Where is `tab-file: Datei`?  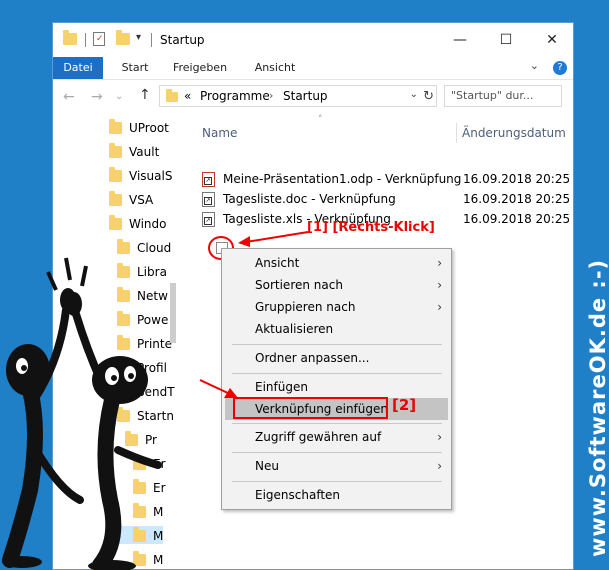 tab-file: Datei is located at coordinates (78, 68).